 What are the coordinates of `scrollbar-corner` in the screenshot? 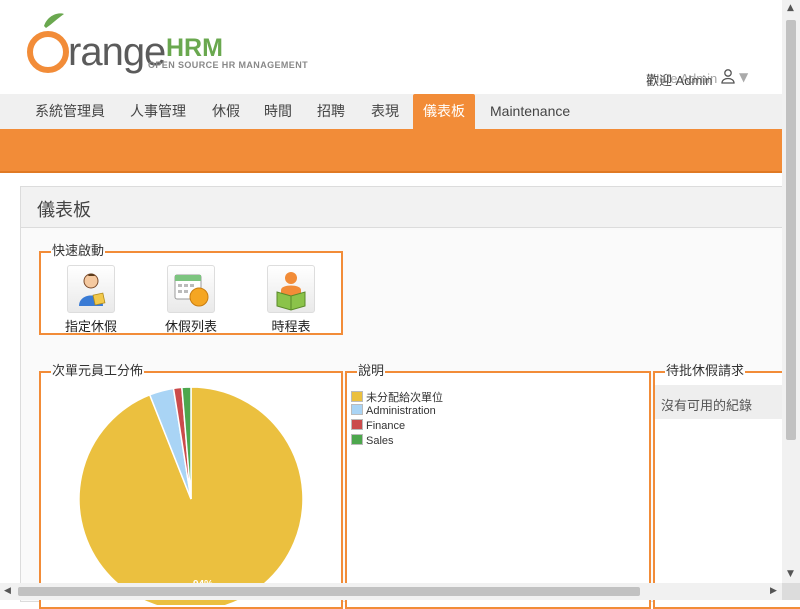 It's located at (791, 591).